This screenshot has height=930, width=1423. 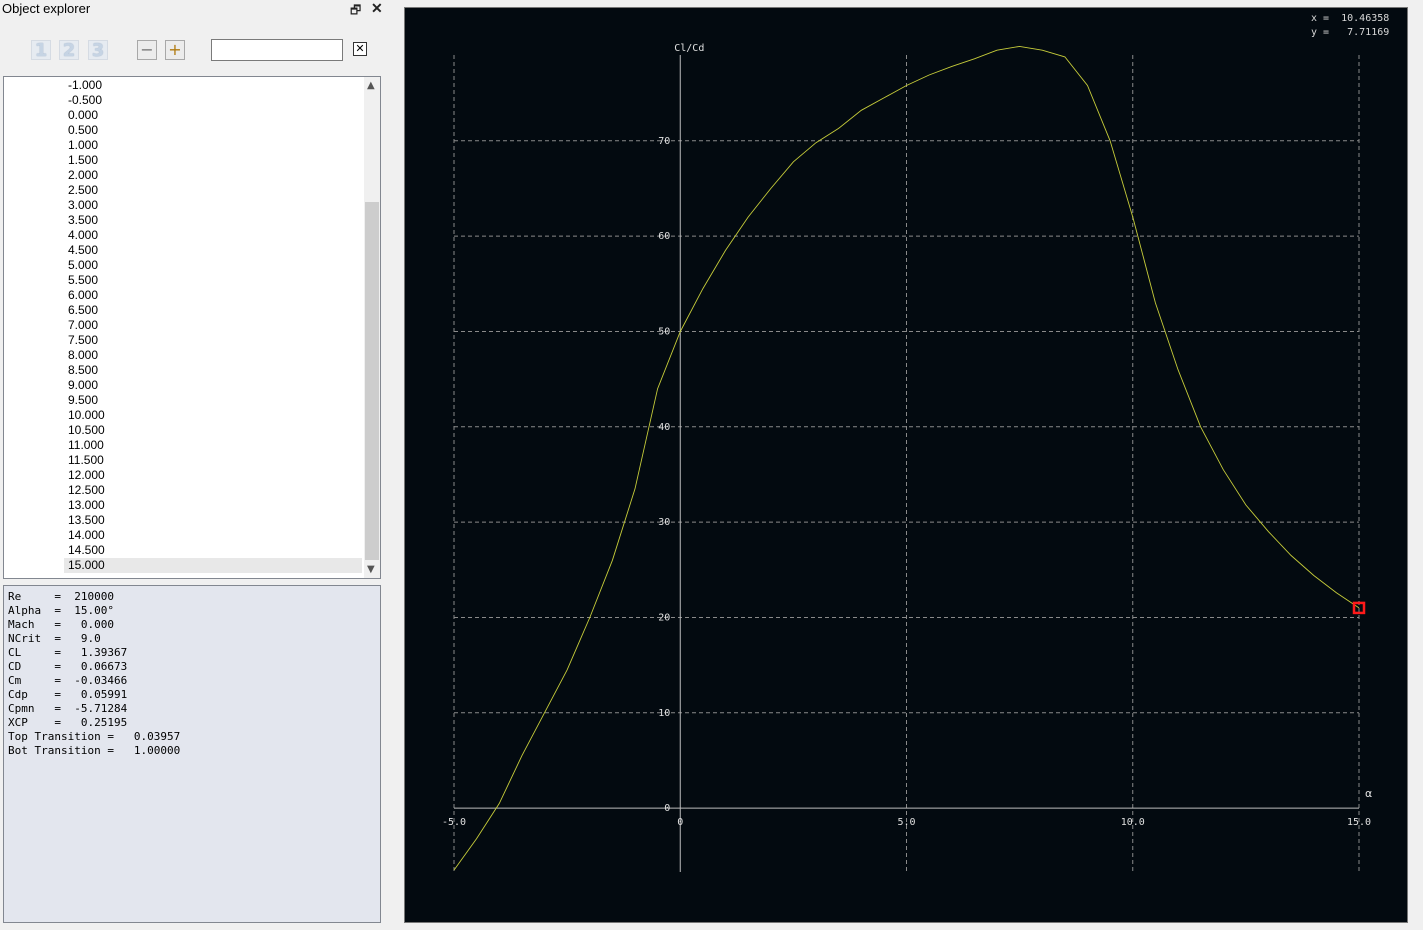 I want to click on list-item: 14.500, so click(x=184, y=550).